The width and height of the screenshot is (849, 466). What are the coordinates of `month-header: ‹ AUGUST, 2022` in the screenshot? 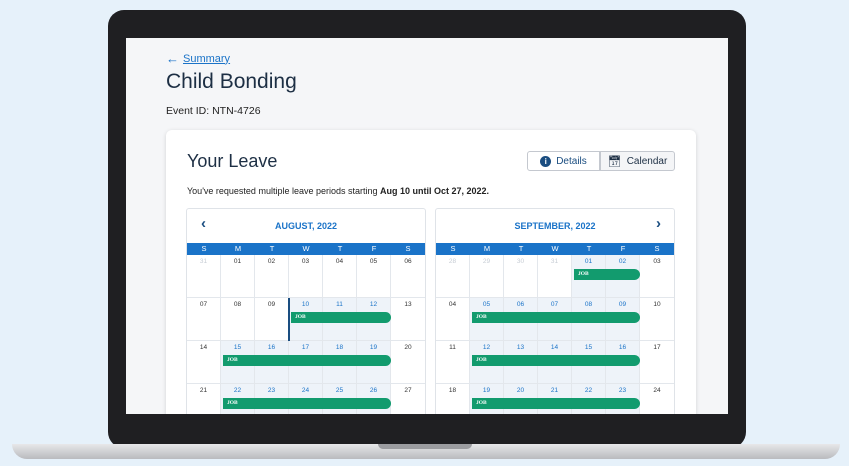 It's located at (306, 226).